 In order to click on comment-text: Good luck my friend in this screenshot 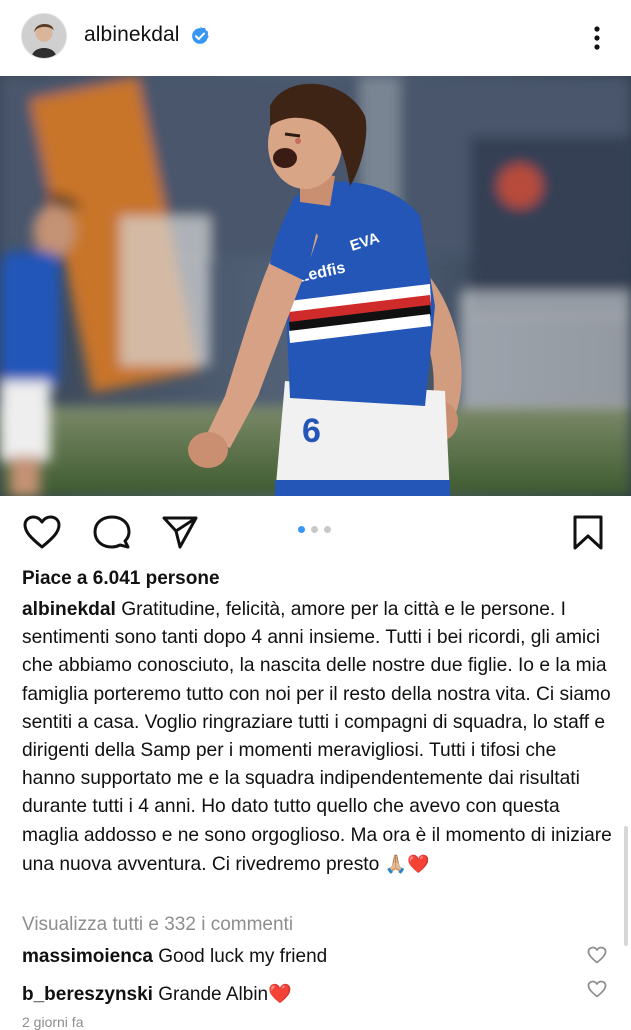, I will do `click(243, 956)`.